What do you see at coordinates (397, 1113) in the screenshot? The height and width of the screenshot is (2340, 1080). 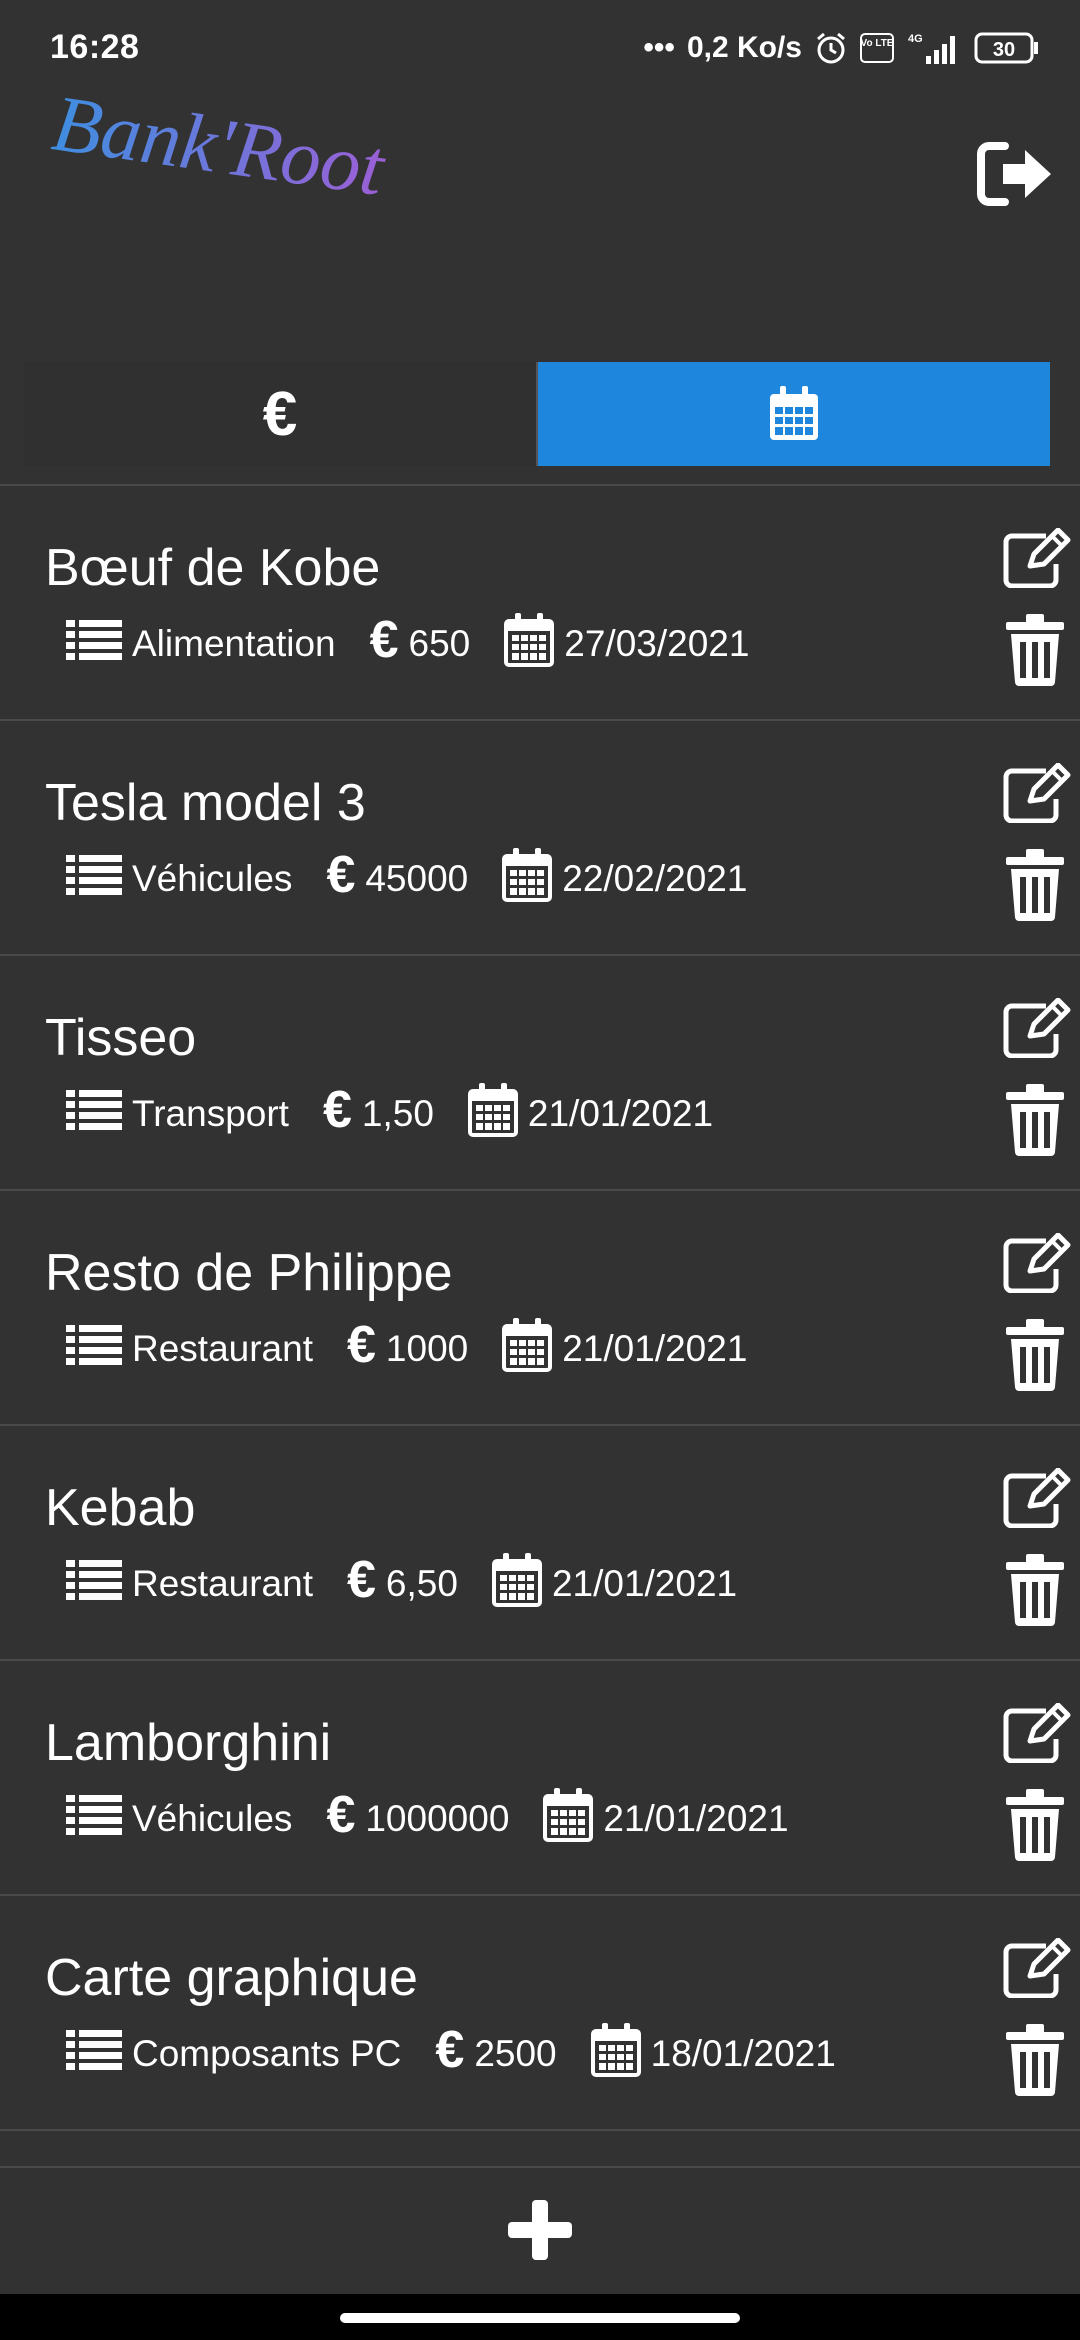 I see `amount-value: 1,50` at bounding box center [397, 1113].